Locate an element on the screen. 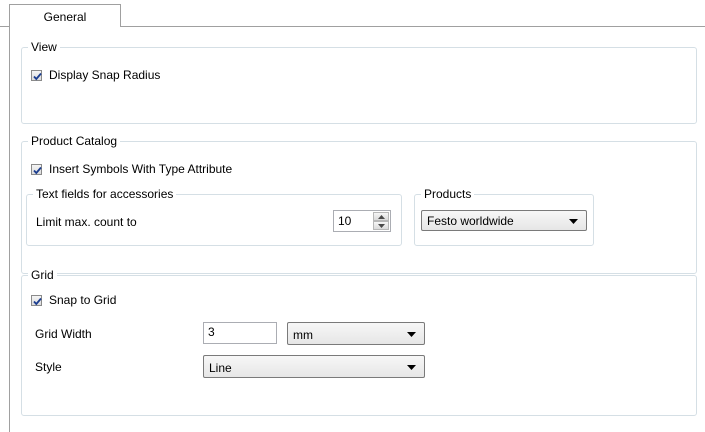 The image size is (705, 432). spin-up-button is located at coordinates (381, 216).